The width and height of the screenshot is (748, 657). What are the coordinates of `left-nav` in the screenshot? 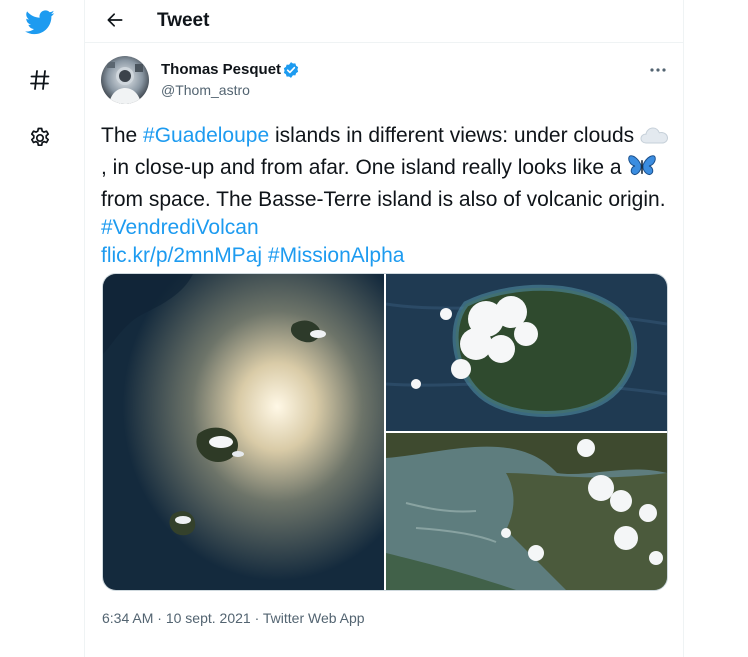 It's located at (42, 328).